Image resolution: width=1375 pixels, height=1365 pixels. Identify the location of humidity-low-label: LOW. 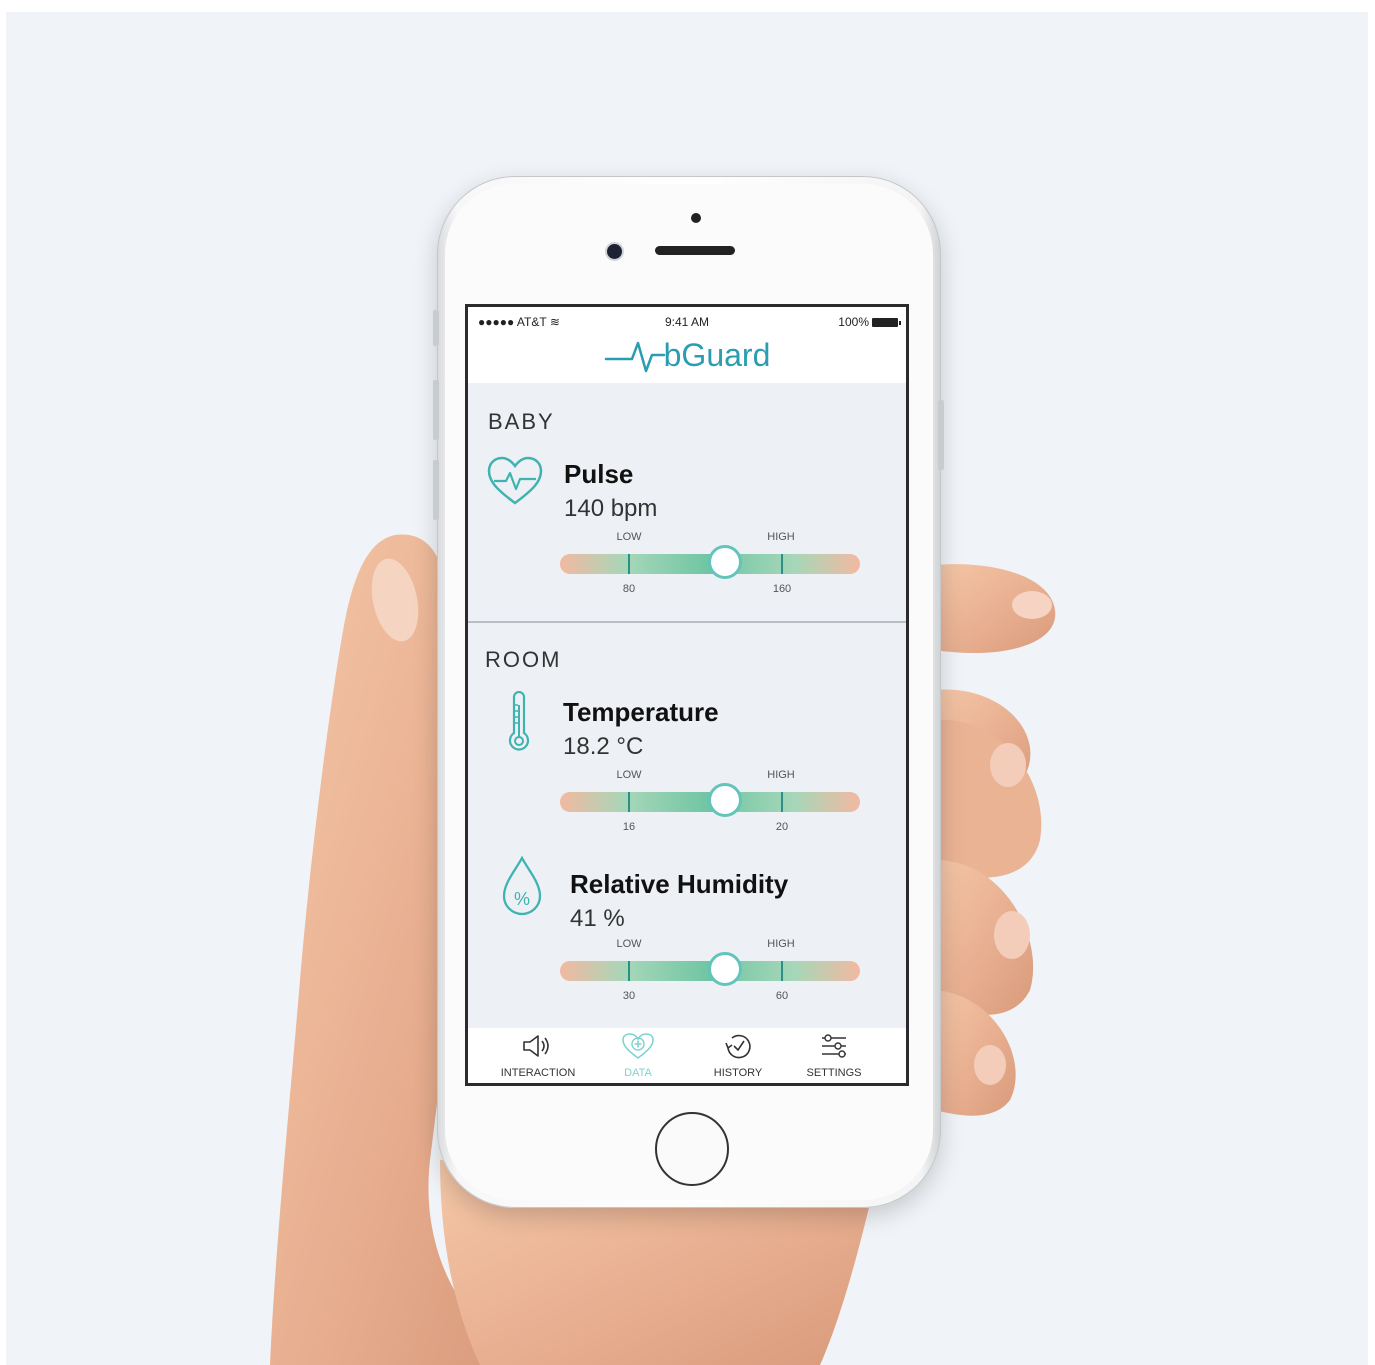
(629, 944).